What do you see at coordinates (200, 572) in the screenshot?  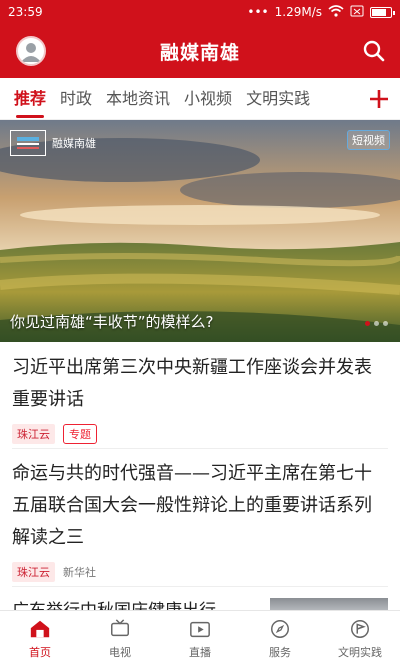 I see `news-meta: 珠江云 新华社` at bounding box center [200, 572].